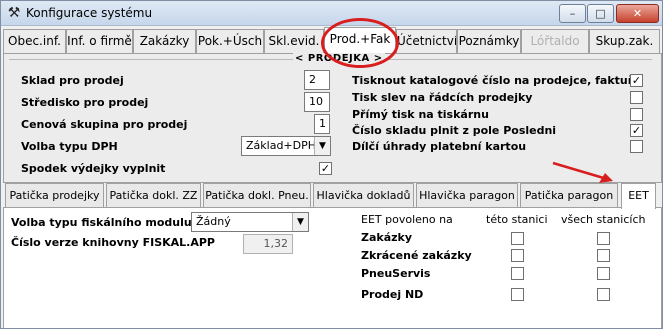 Image resolution: width=663 pixels, height=329 pixels. What do you see at coordinates (396, 273) in the screenshot?
I see `eet-row-label: PneuServis` at bounding box center [396, 273].